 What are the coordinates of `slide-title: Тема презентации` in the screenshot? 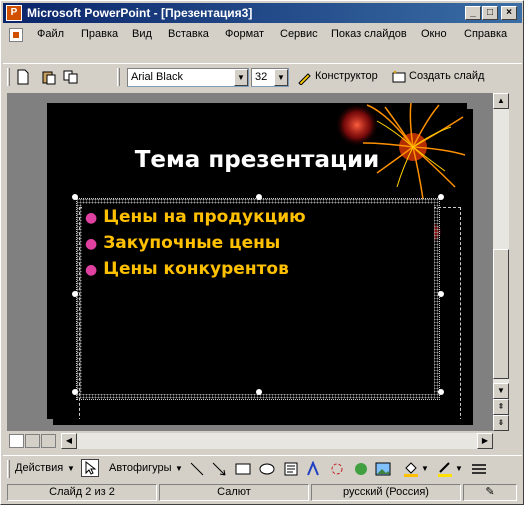 It's located at (257, 160).